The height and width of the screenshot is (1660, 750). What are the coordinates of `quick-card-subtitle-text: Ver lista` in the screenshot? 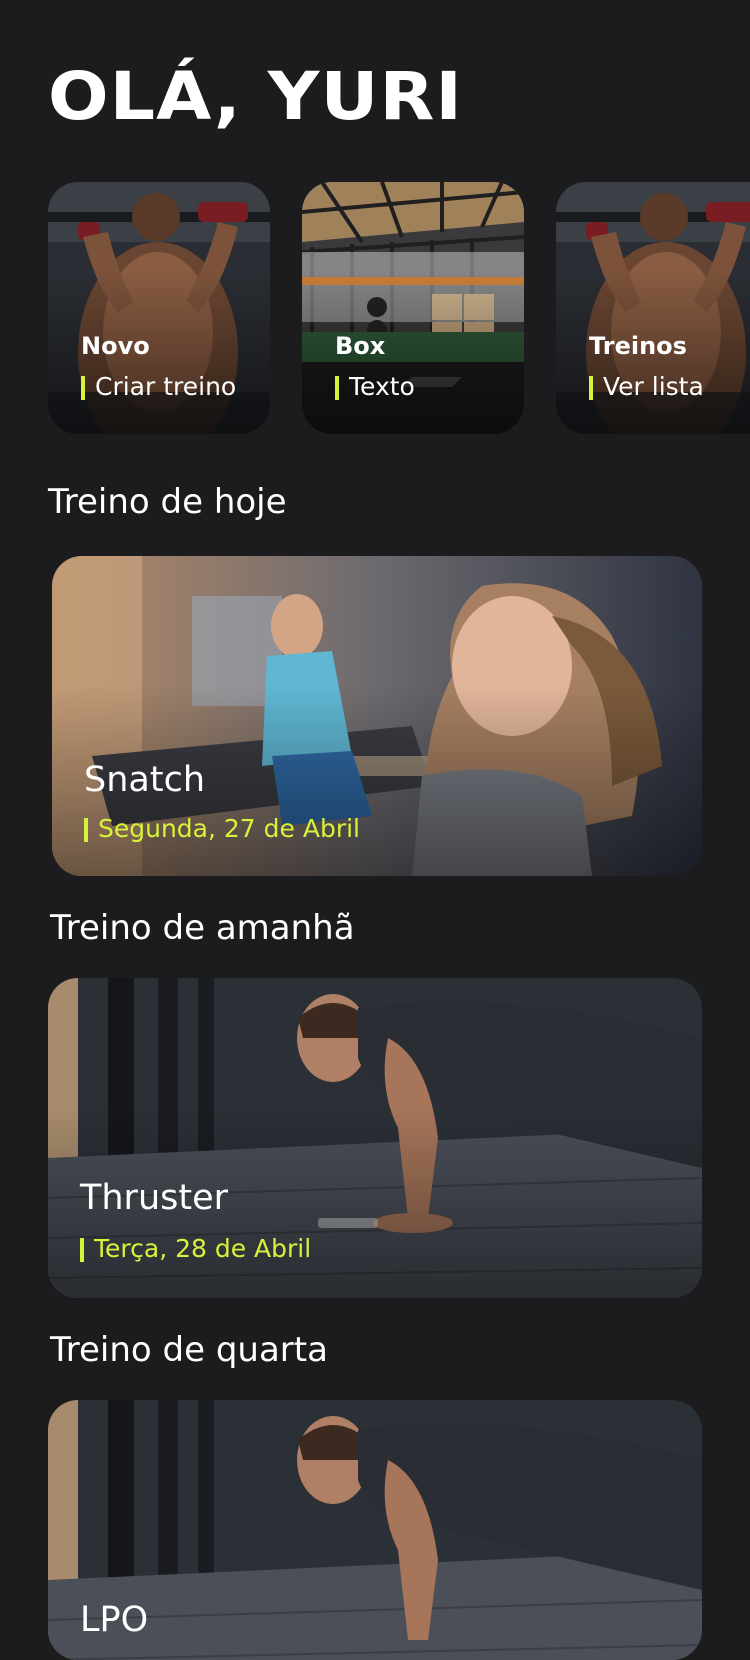 It's located at (653, 386).